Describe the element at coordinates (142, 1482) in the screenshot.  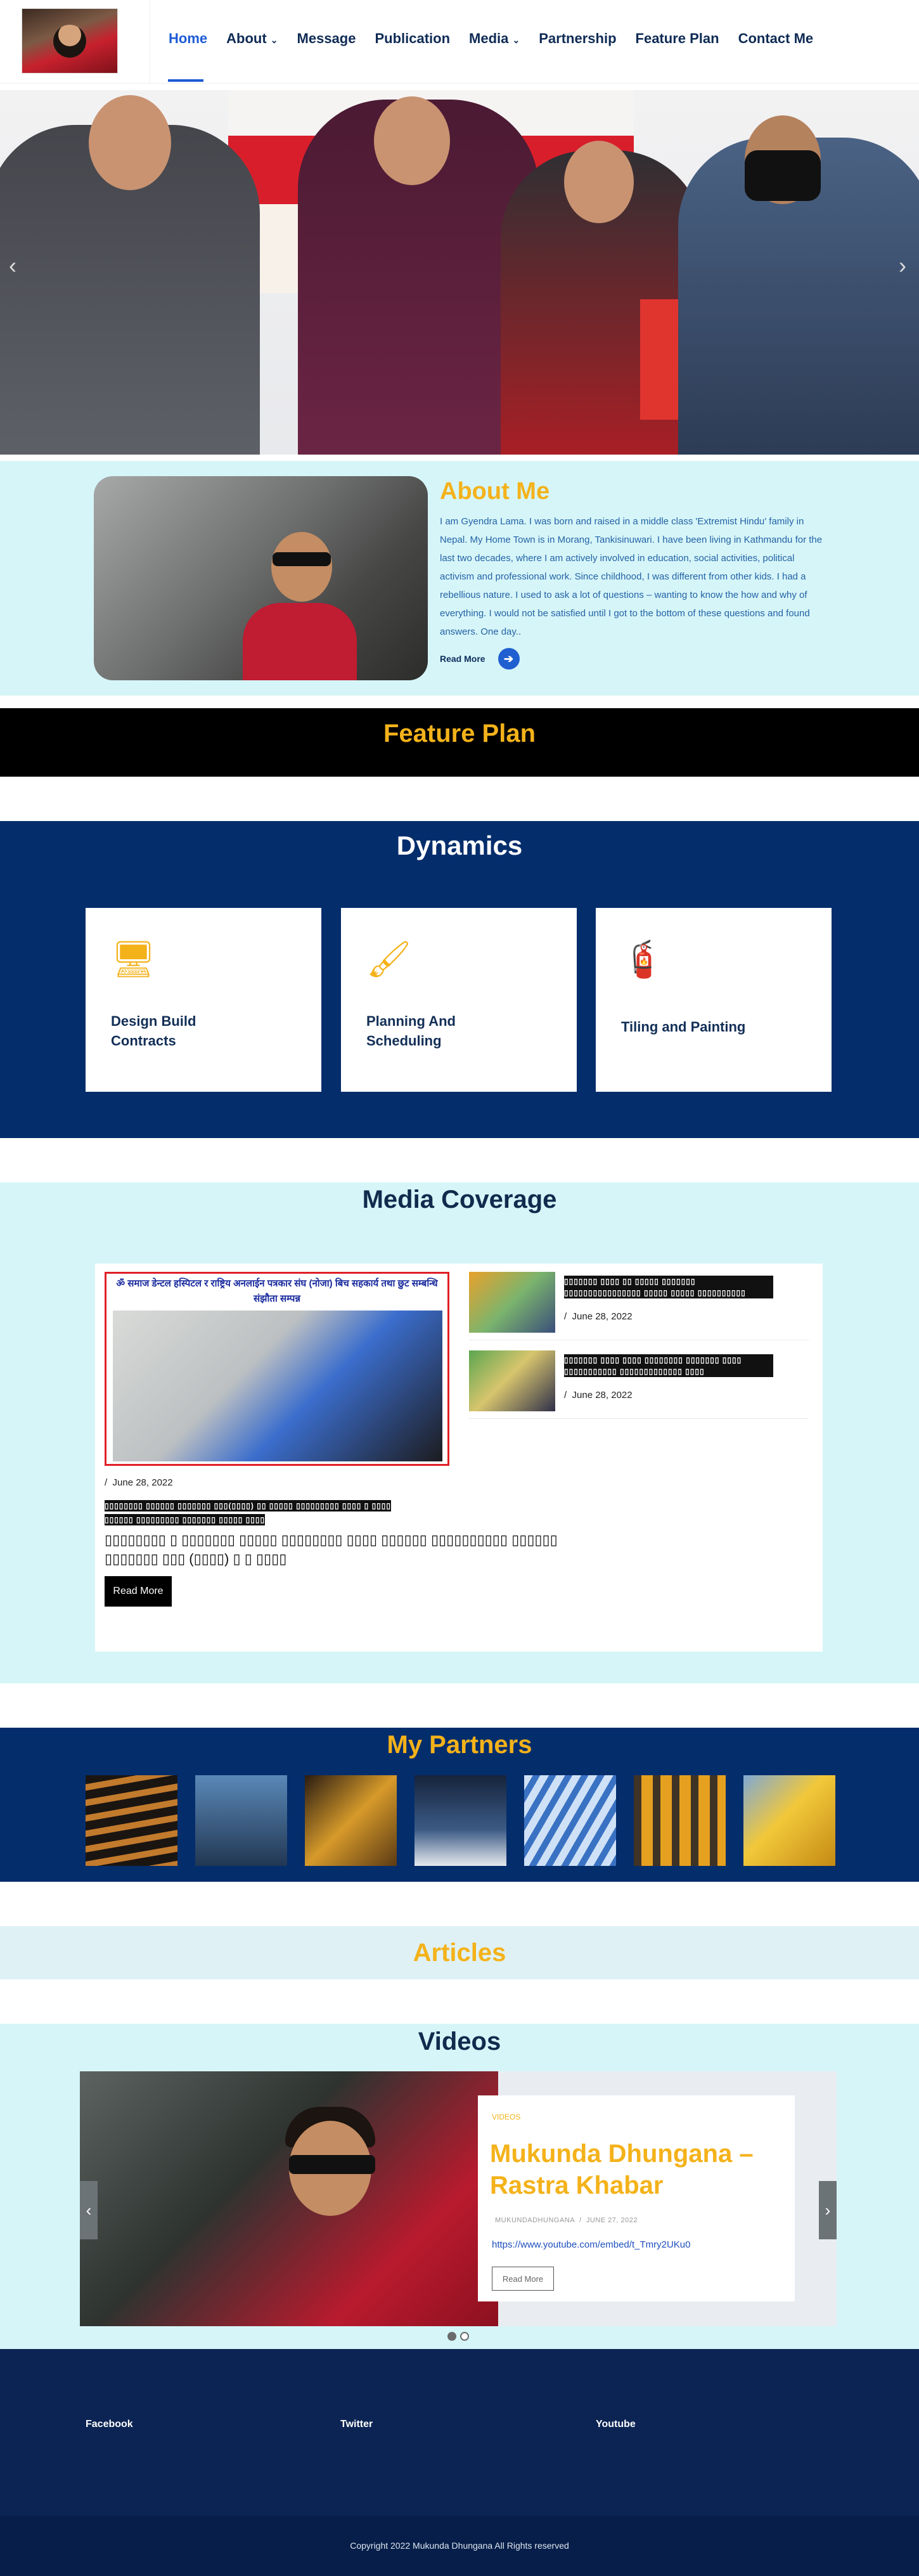
I see `media-main-date-text: June 28, 2022` at that location.